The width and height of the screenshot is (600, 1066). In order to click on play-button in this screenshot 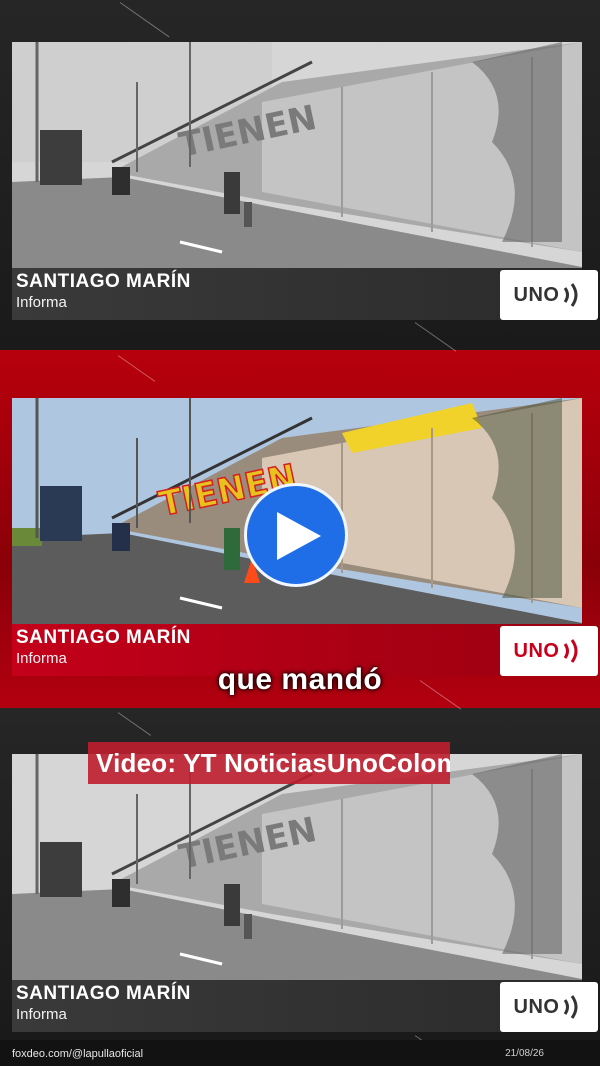, I will do `click(296, 535)`.